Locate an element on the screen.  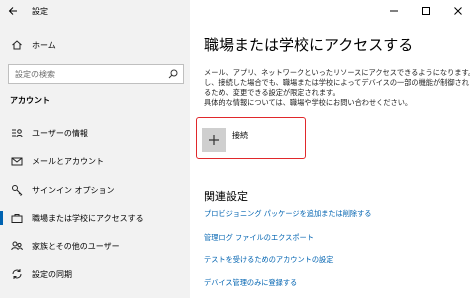
nav-home: ホーム is located at coordinates (95, 45).